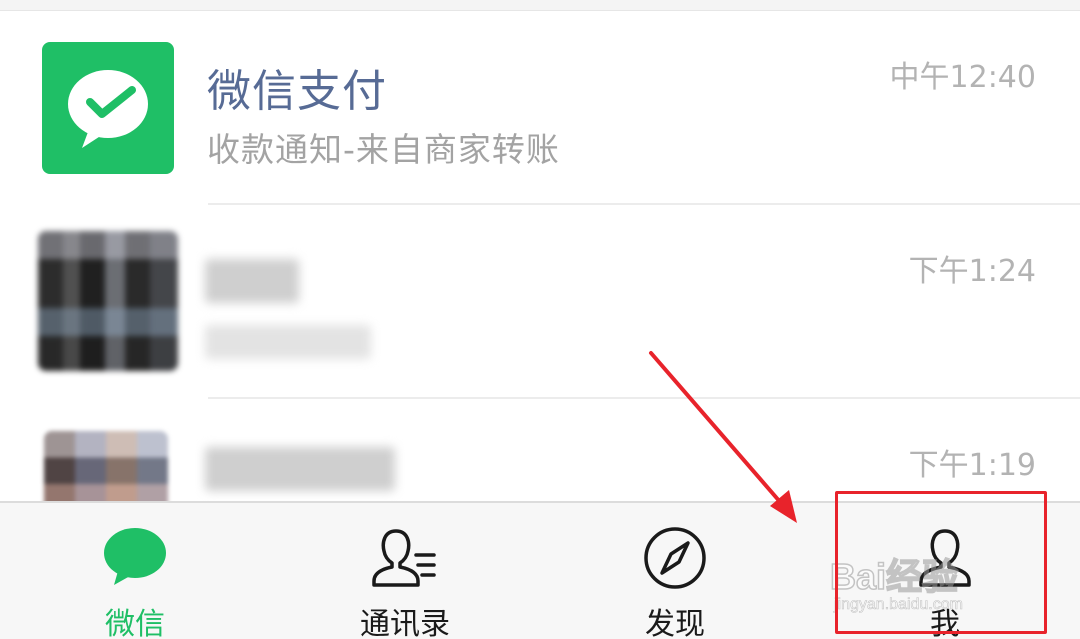 The image size is (1080, 639). I want to click on group-avatar-blurred, so click(106, 471).